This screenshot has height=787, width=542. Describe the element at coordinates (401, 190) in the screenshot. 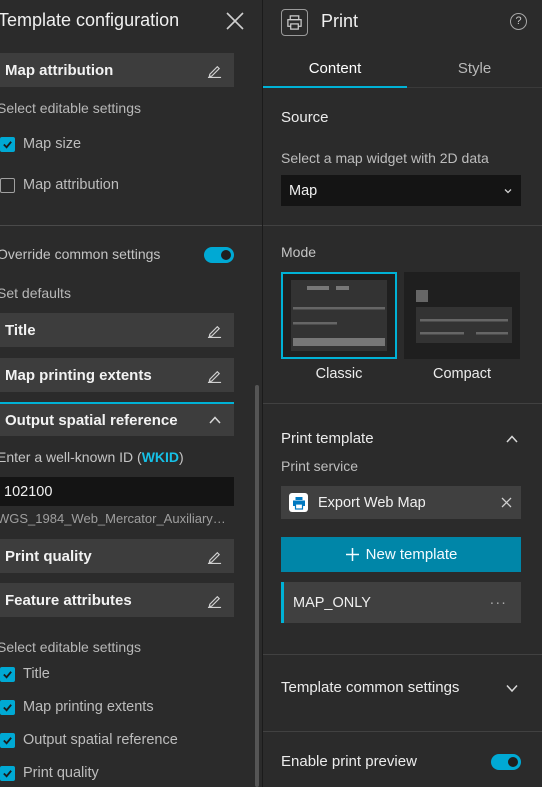

I see `map-widget-select: Map` at that location.